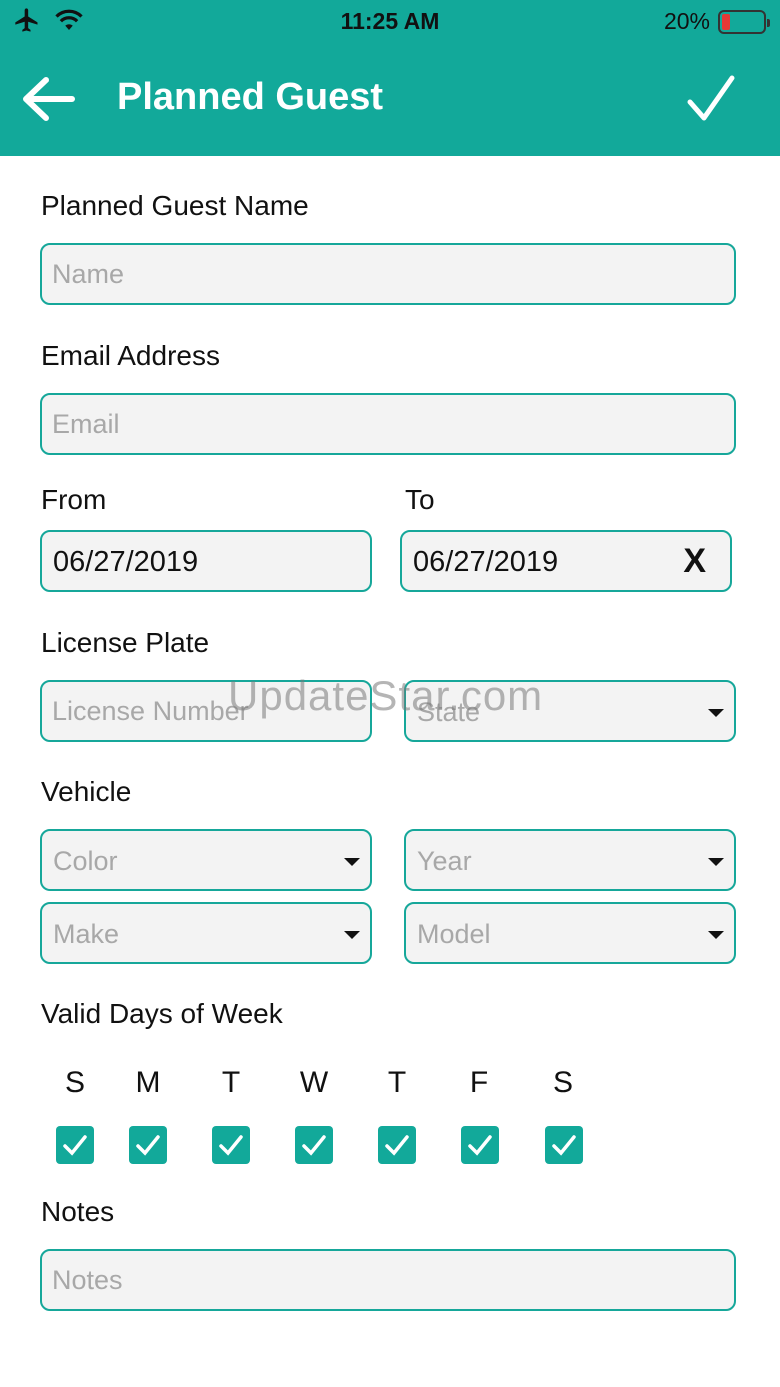 This screenshot has width=780, height=1387. What do you see at coordinates (570, 933) in the screenshot?
I see `model-select: Model` at bounding box center [570, 933].